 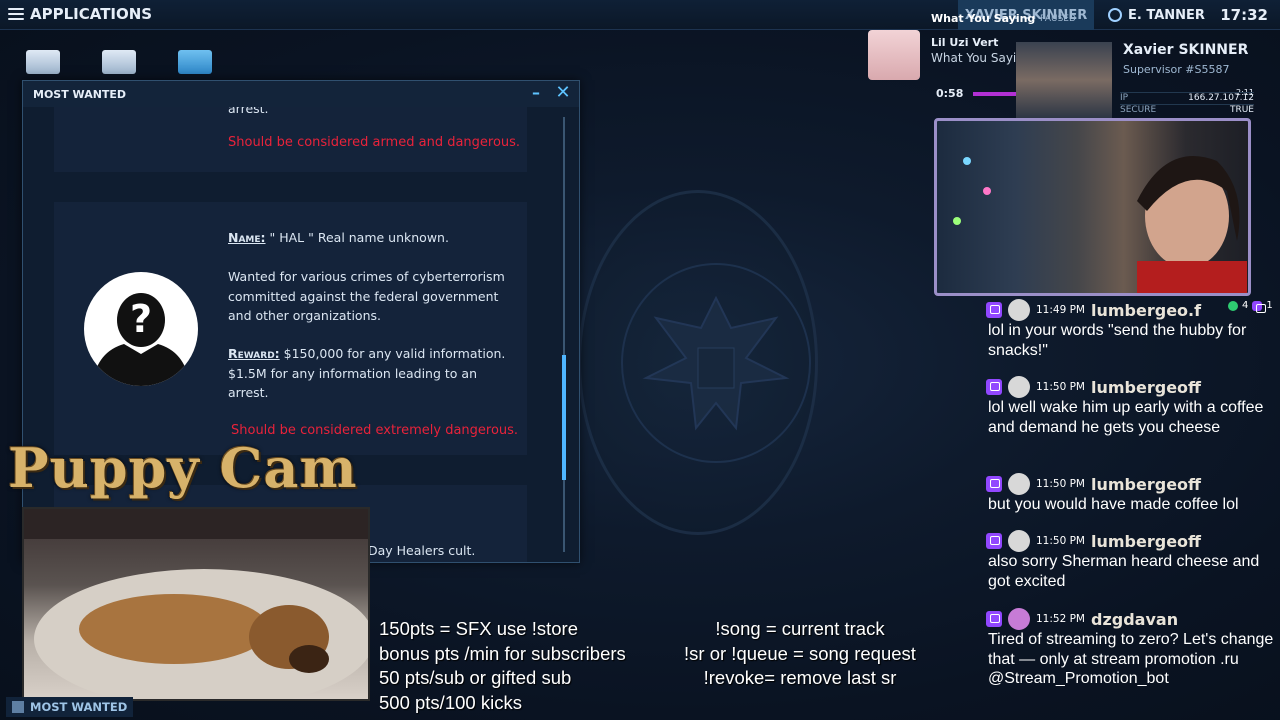 I want to click on user-e-tanner: E. TANNER, so click(x=1156, y=15).